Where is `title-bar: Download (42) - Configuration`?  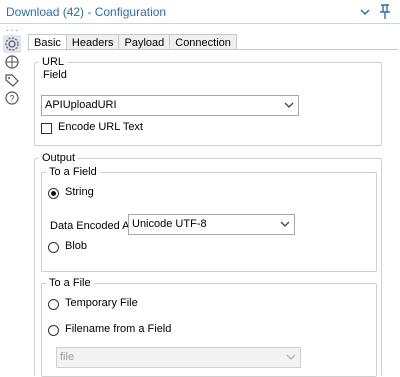 title-bar: Download (42) - Configuration is located at coordinates (200, 12).